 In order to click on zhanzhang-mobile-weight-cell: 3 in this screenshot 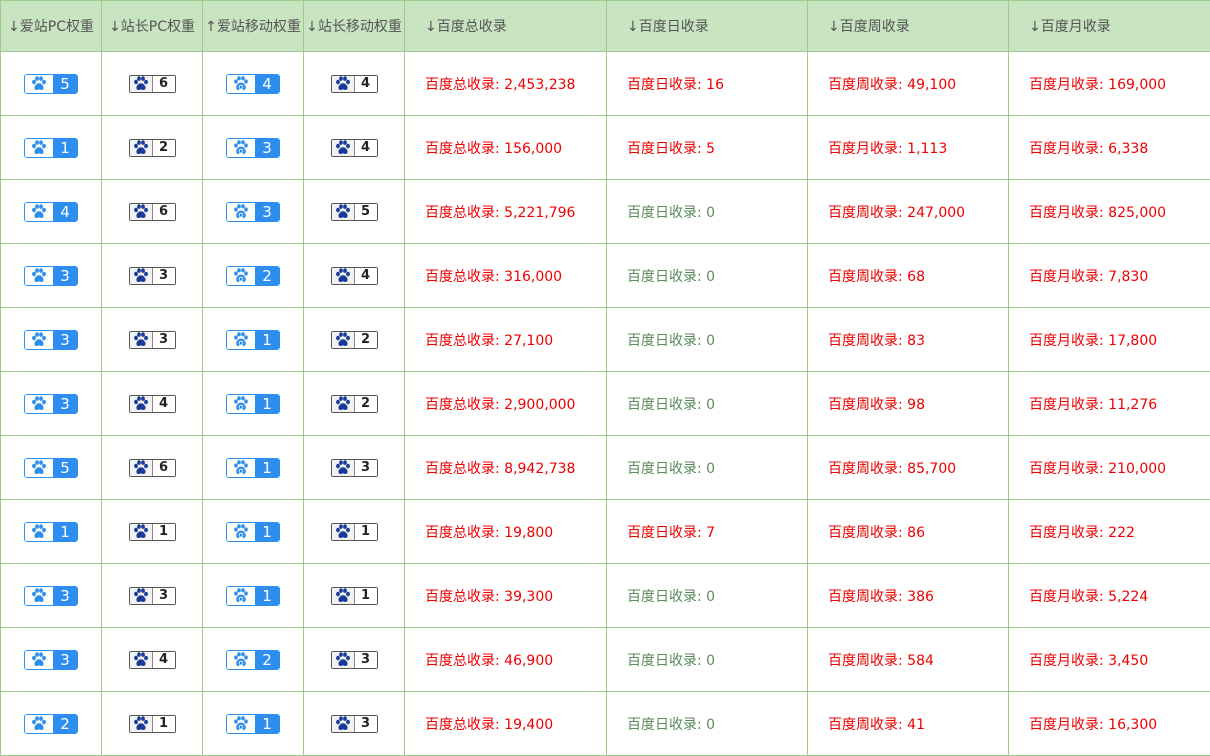, I will do `click(354, 723)`.